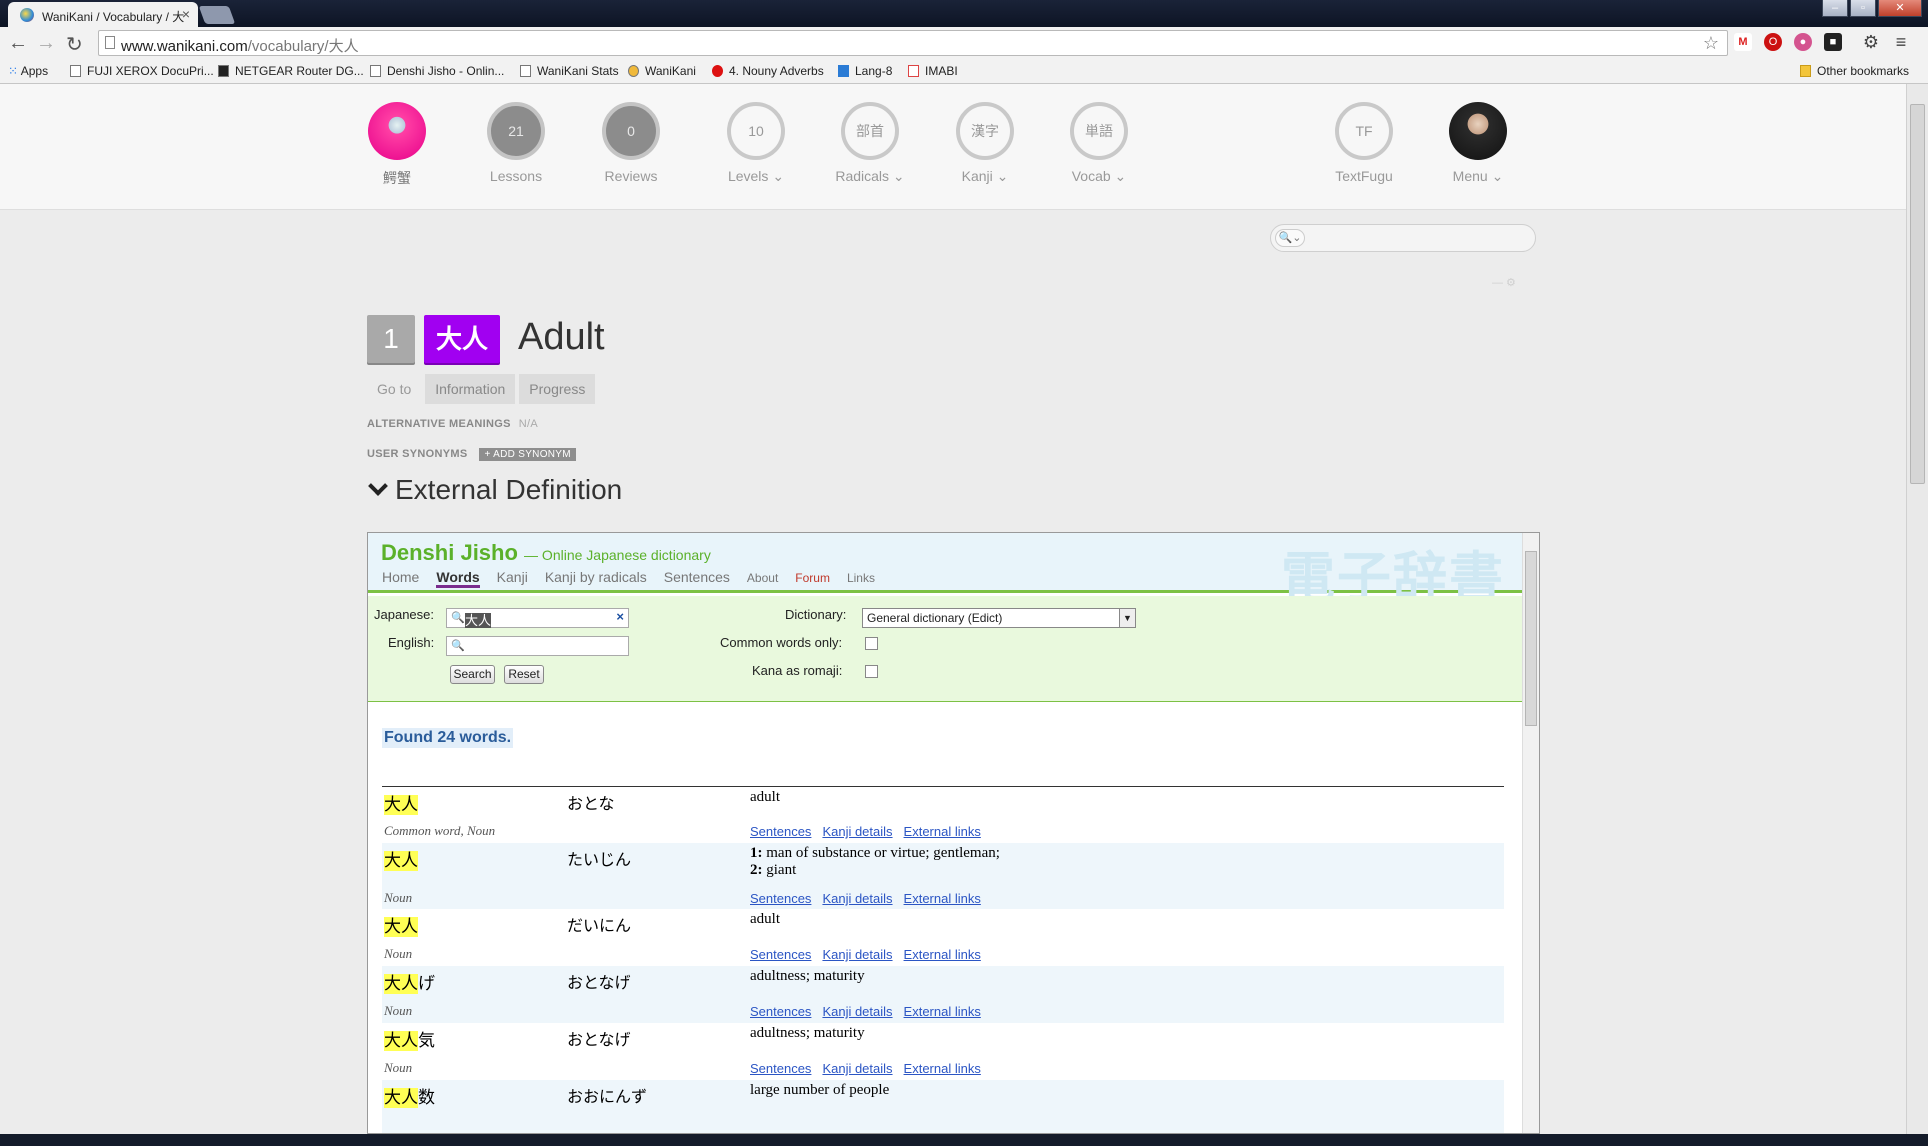  What do you see at coordinates (1854, 71) in the screenshot?
I see `other-bookmarks: Other bookmarks` at bounding box center [1854, 71].